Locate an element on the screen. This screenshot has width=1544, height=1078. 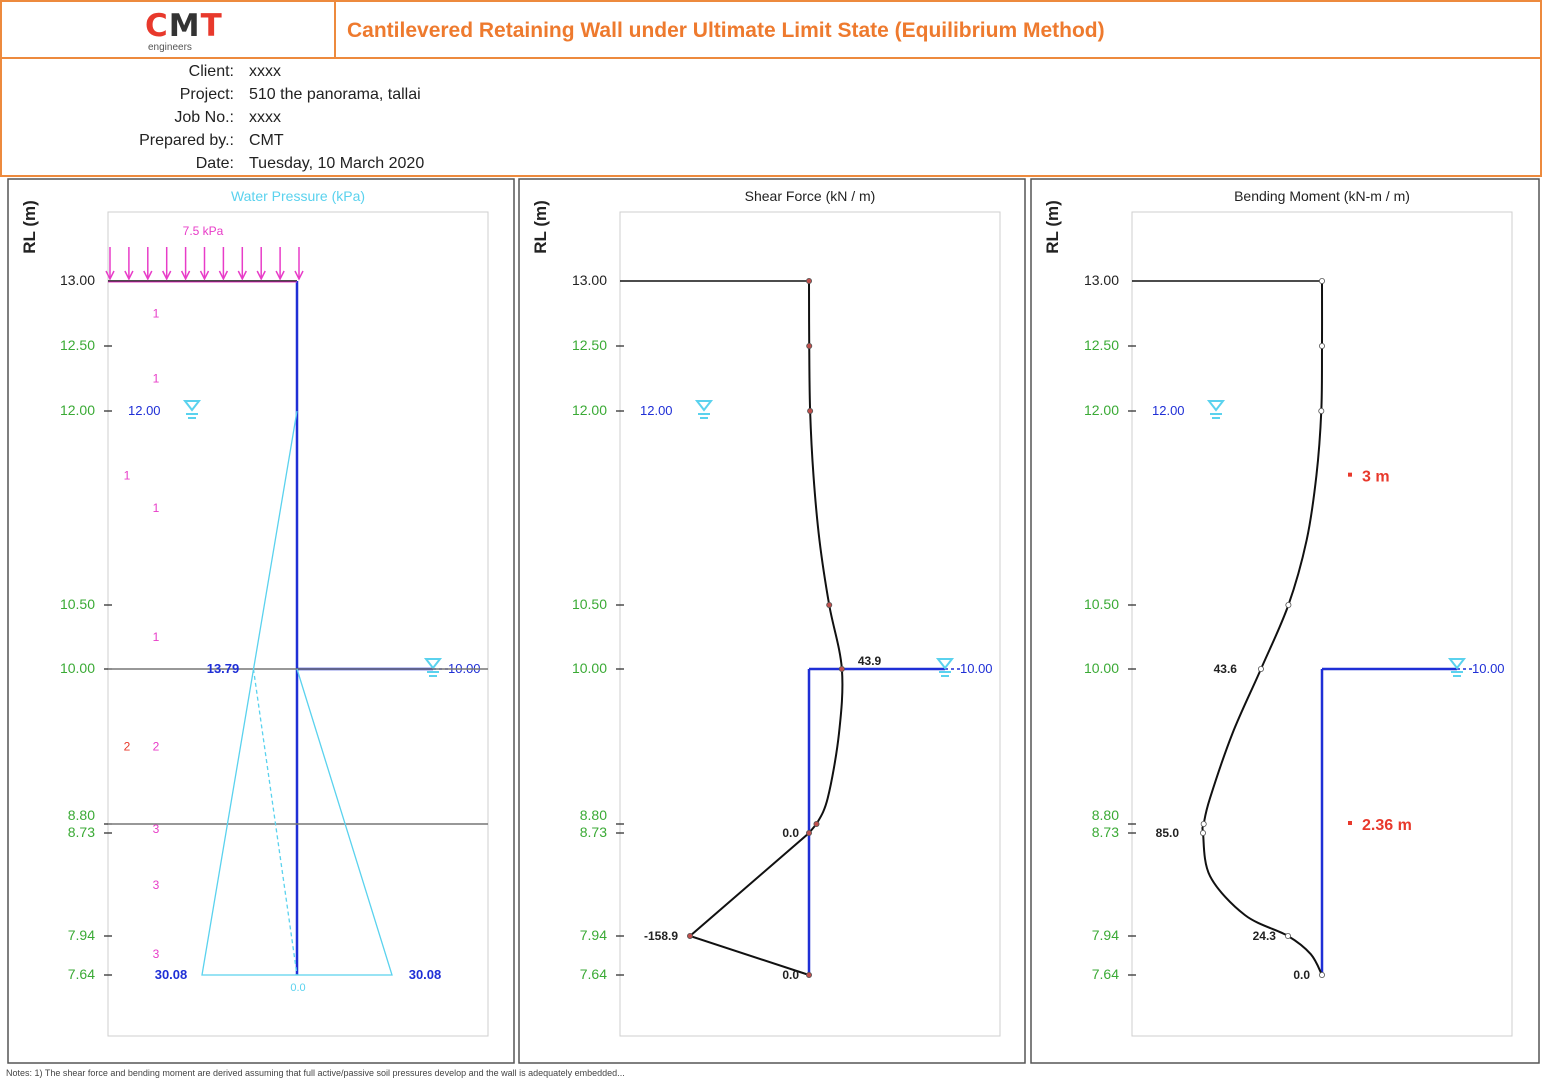
pressure-value-label: 13.79 is located at coordinates (223, 668).